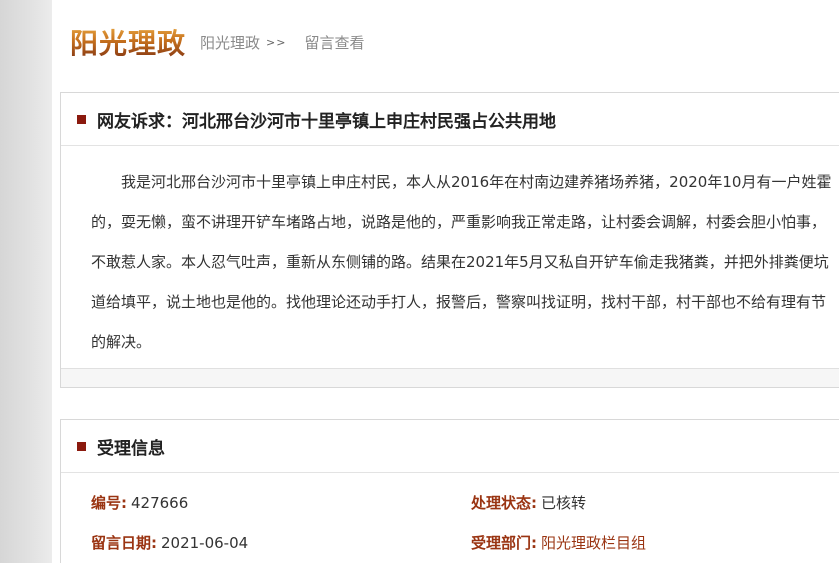 The height and width of the screenshot is (563, 839). Describe the element at coordinates (326, 121) in the screenshot. I see `complaint-title: 网友诉求：河北邢台沙河市十里亭镇上申庄村民强占公共用地` at that location.